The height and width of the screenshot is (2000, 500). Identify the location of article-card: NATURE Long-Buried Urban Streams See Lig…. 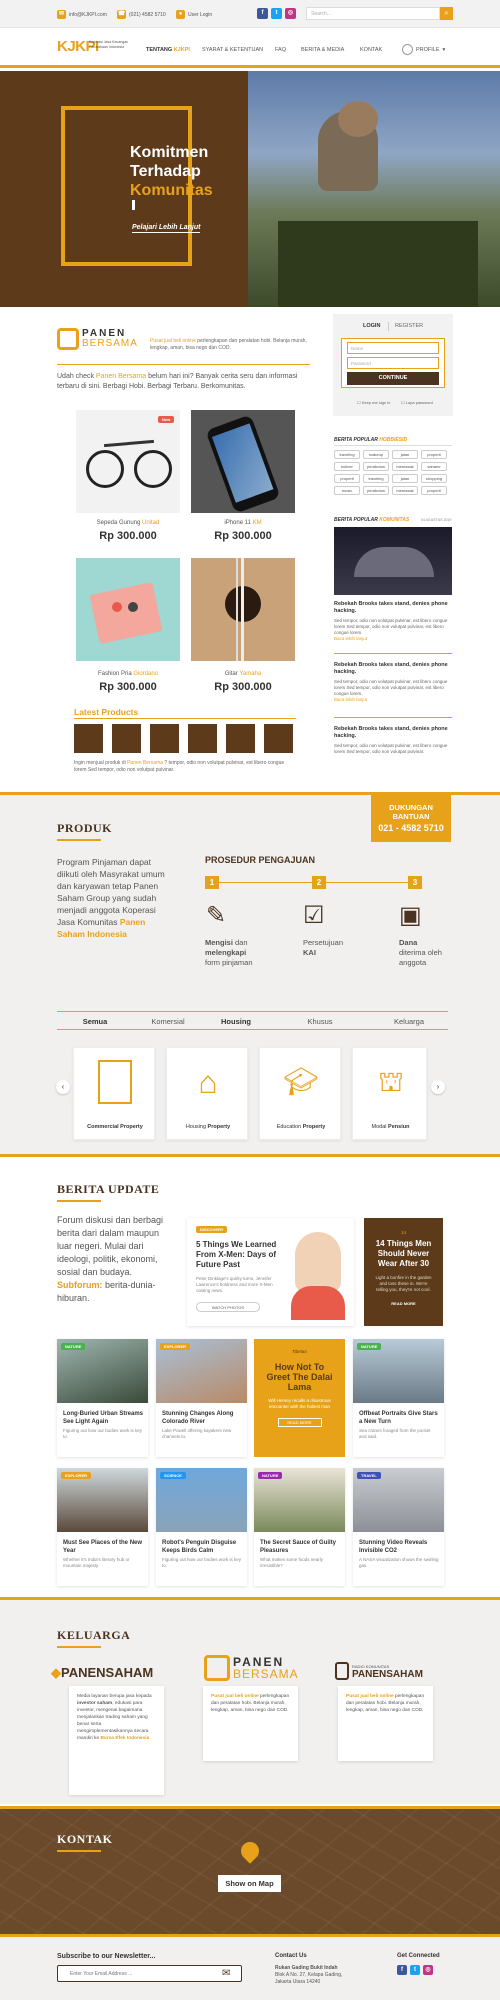
(102, 1398).